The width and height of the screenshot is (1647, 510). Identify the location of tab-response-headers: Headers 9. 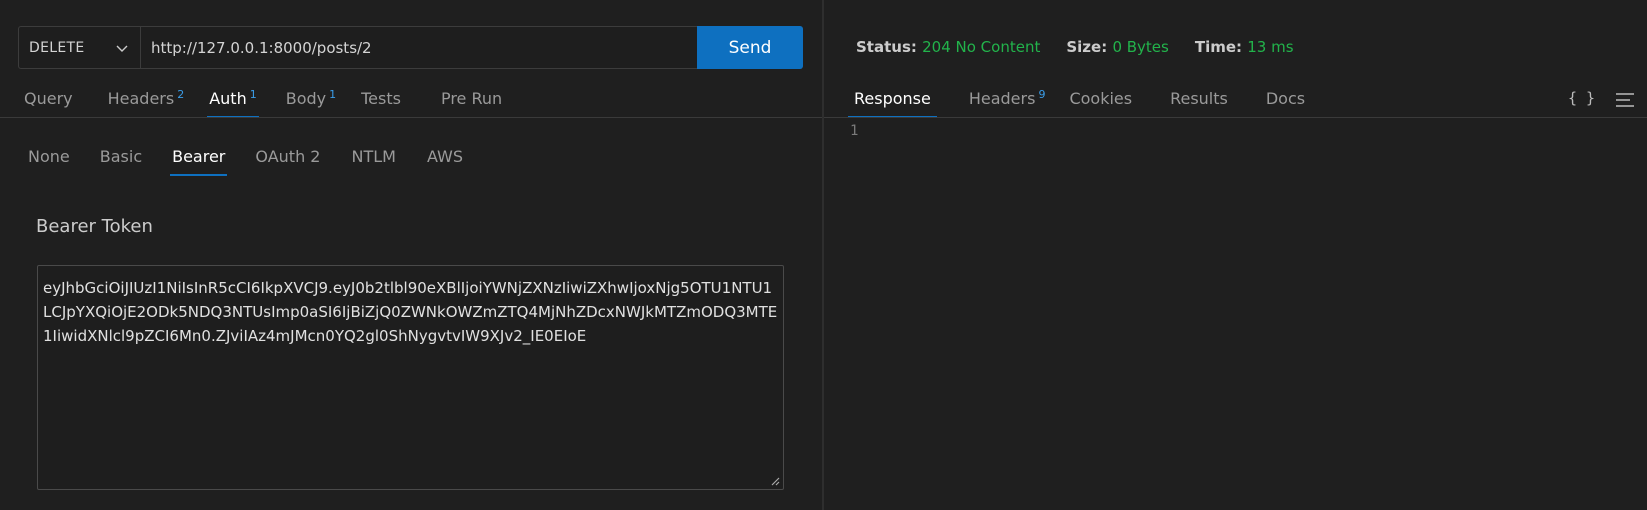
(1007, 103).